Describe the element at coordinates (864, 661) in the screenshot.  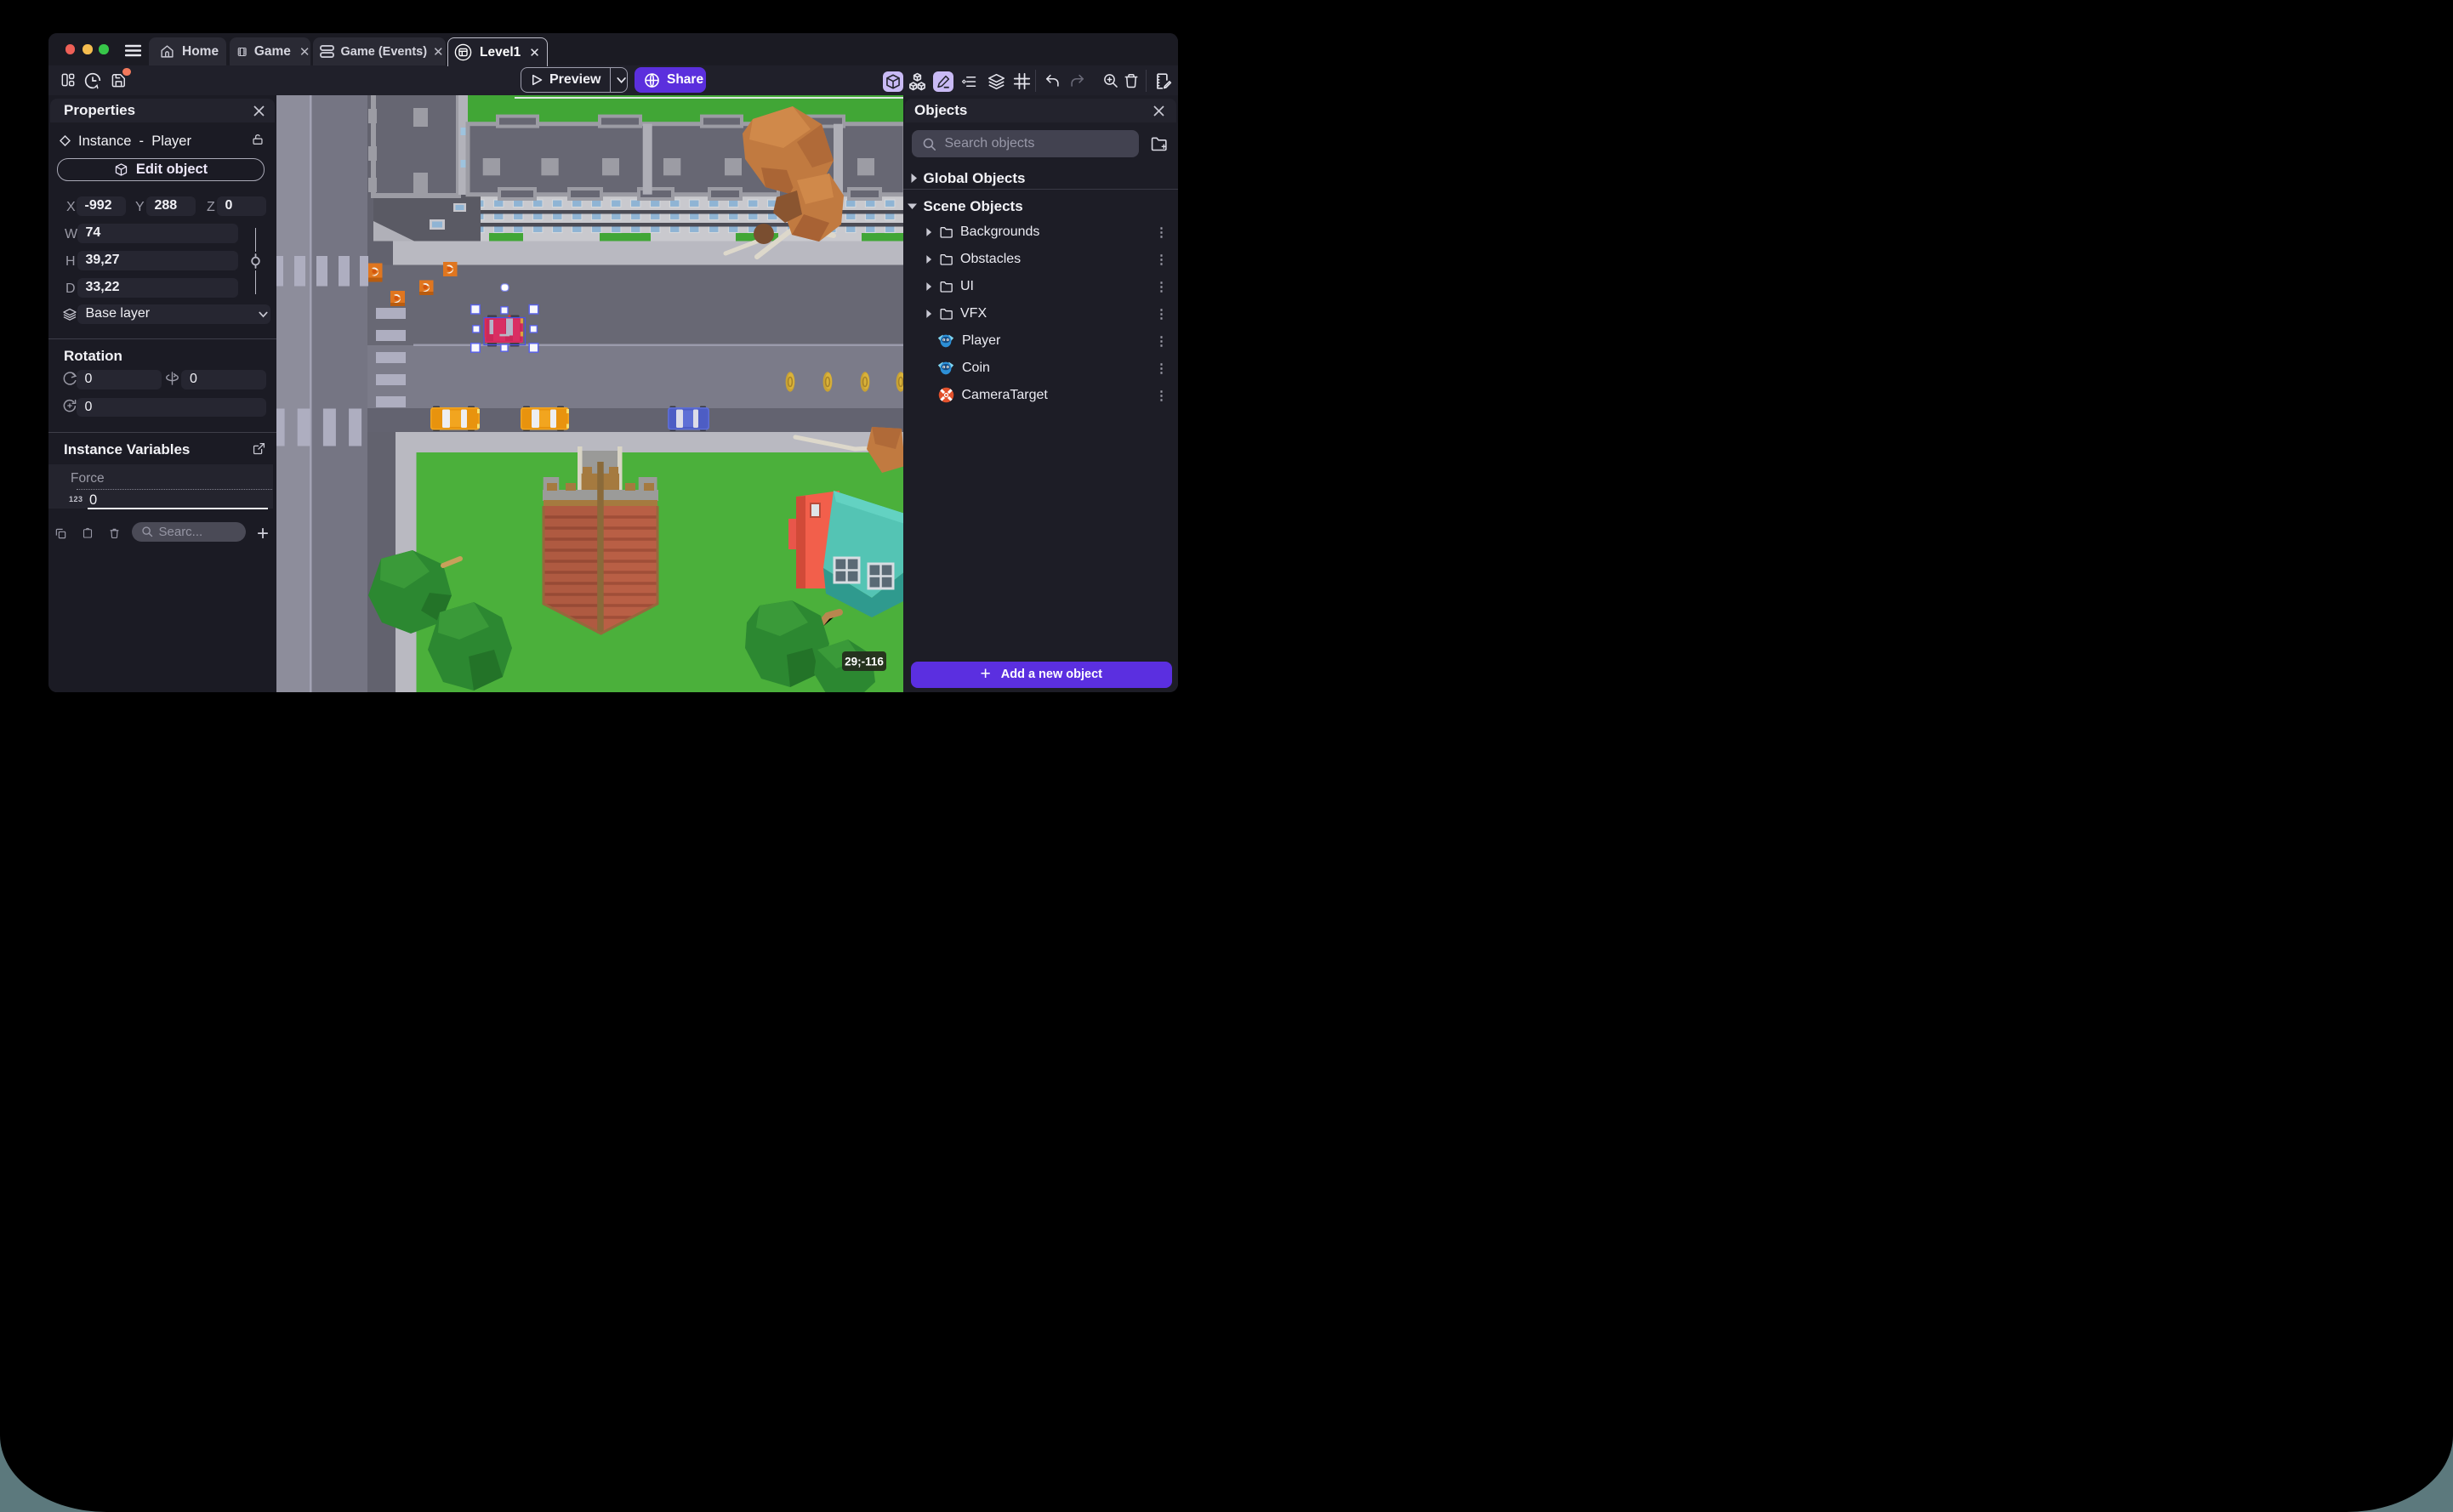
I see `svg-text: 29;-116` at that location.